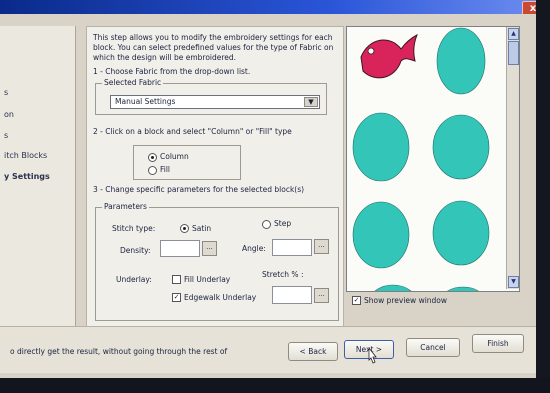 The height and width of the screenshot is (393, 550). What do you see at coordinates (512, 158) in the screenshot?
I see `preview-scrollbar: ▲ ▼` at bounding box center [512, 158].